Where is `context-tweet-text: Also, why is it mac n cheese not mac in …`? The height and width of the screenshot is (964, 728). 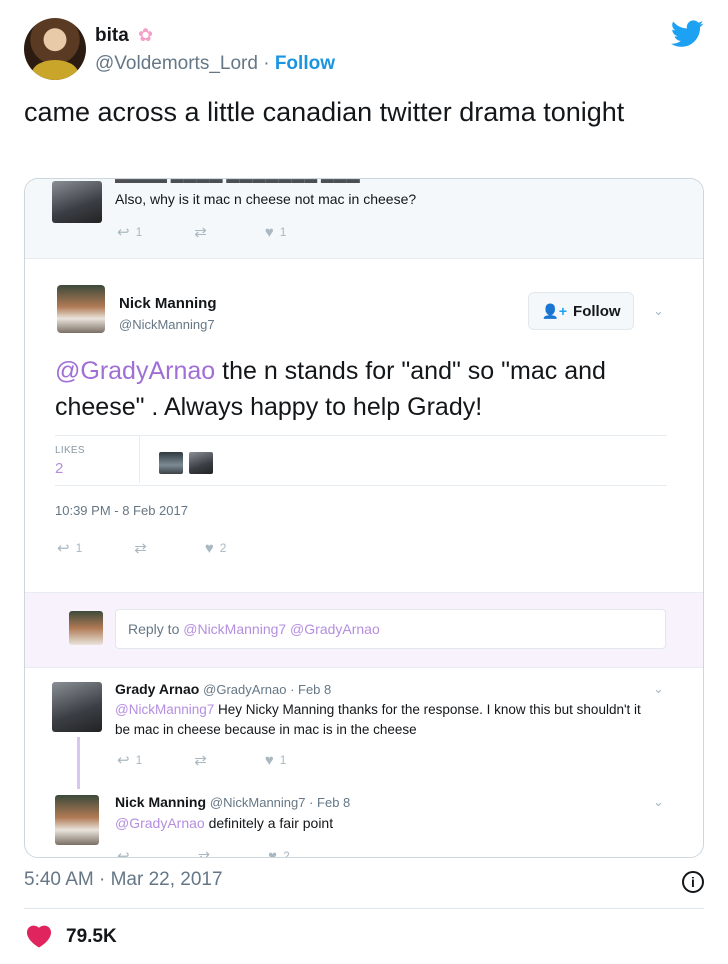 context-tweet-text: Also, why is it mac n cheese not mac in … is located at coordinates (266, 199).